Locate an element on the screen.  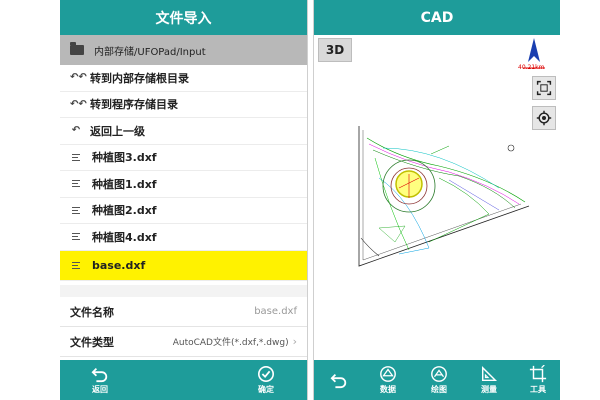
bottom-bar: 返回 确定 is located at coordinates (183, 380).